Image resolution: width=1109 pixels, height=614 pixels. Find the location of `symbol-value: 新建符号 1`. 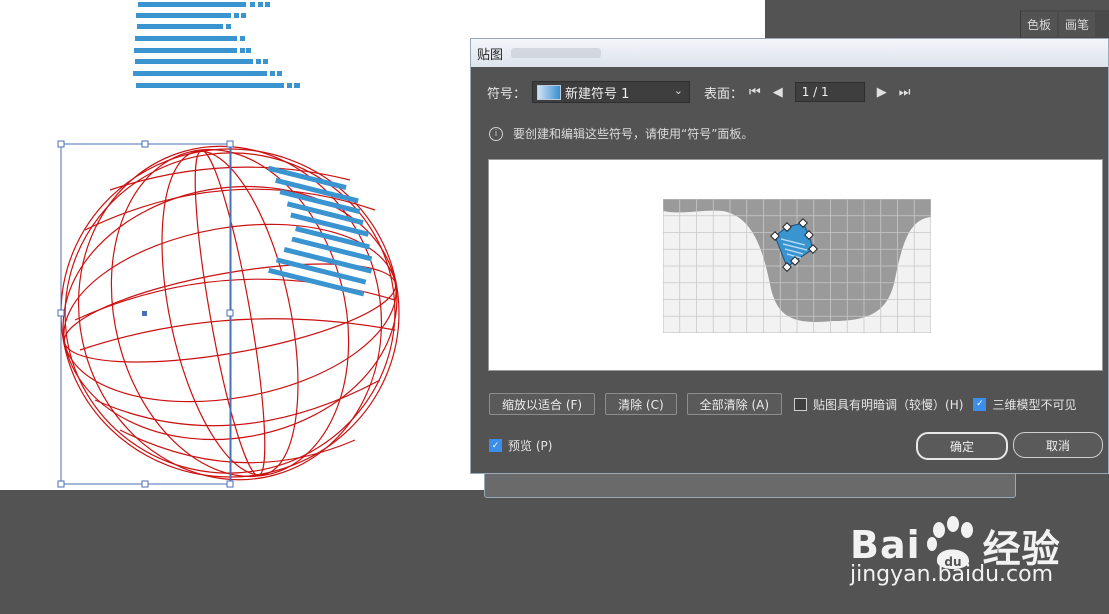

symbol-value: 新建符号 1 is located at coordinates (597, 94).